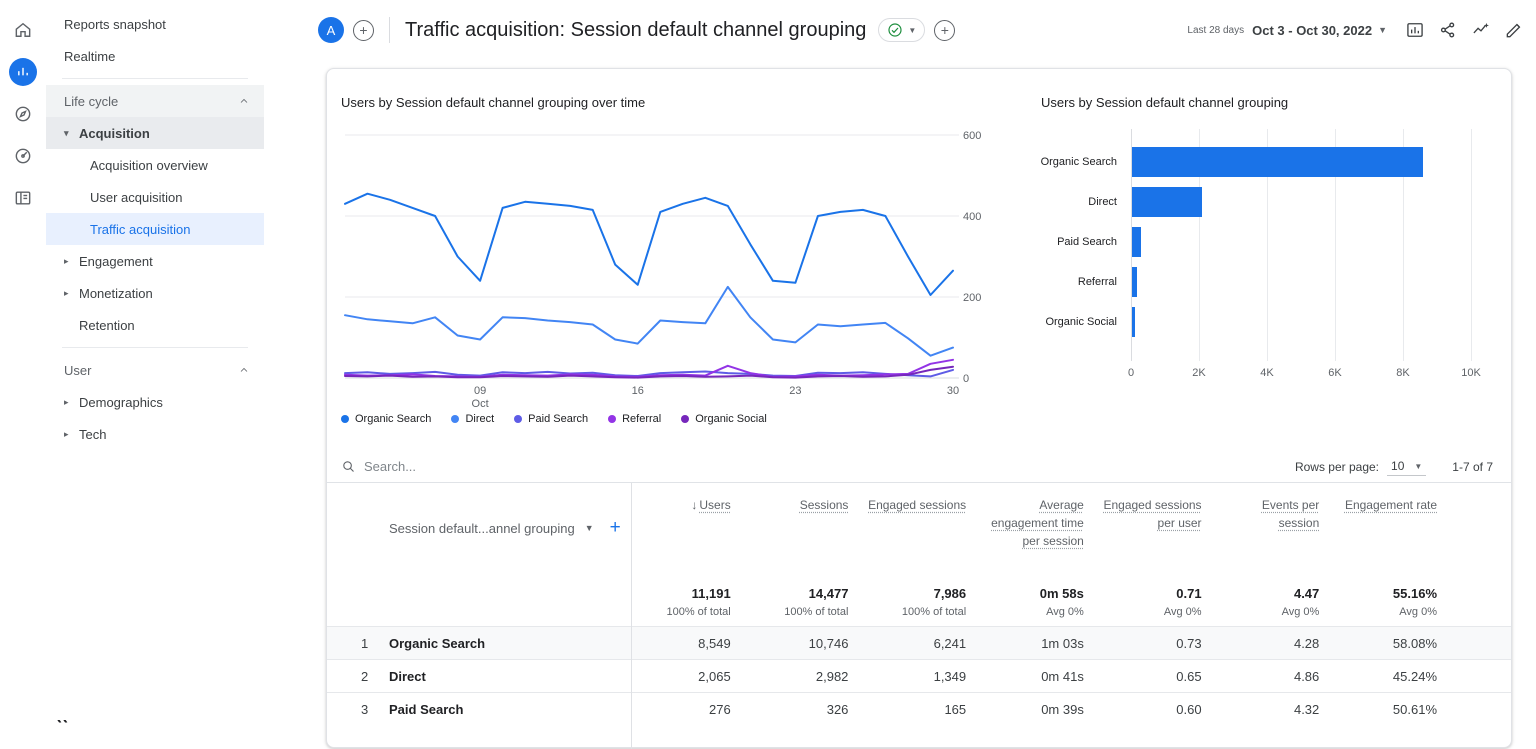  I want to click on edit-icon, so click(1514, 30).